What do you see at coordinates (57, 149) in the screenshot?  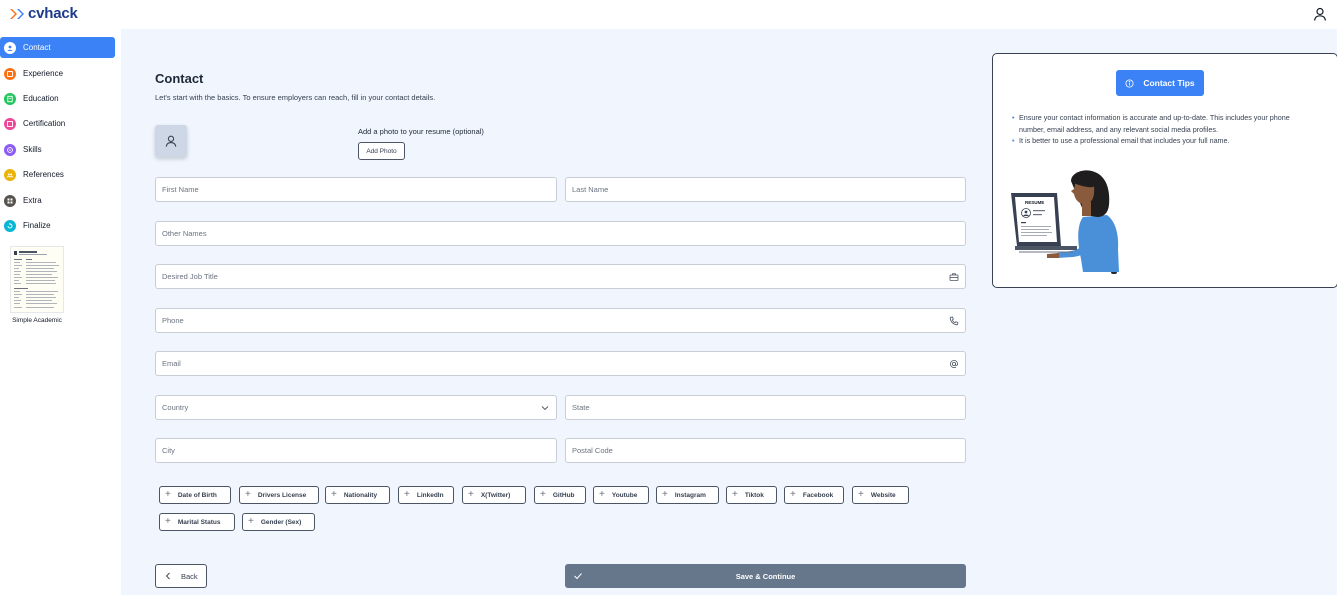 I see `sidebar-item-skills: Skills` at bounding box center [57, 149].